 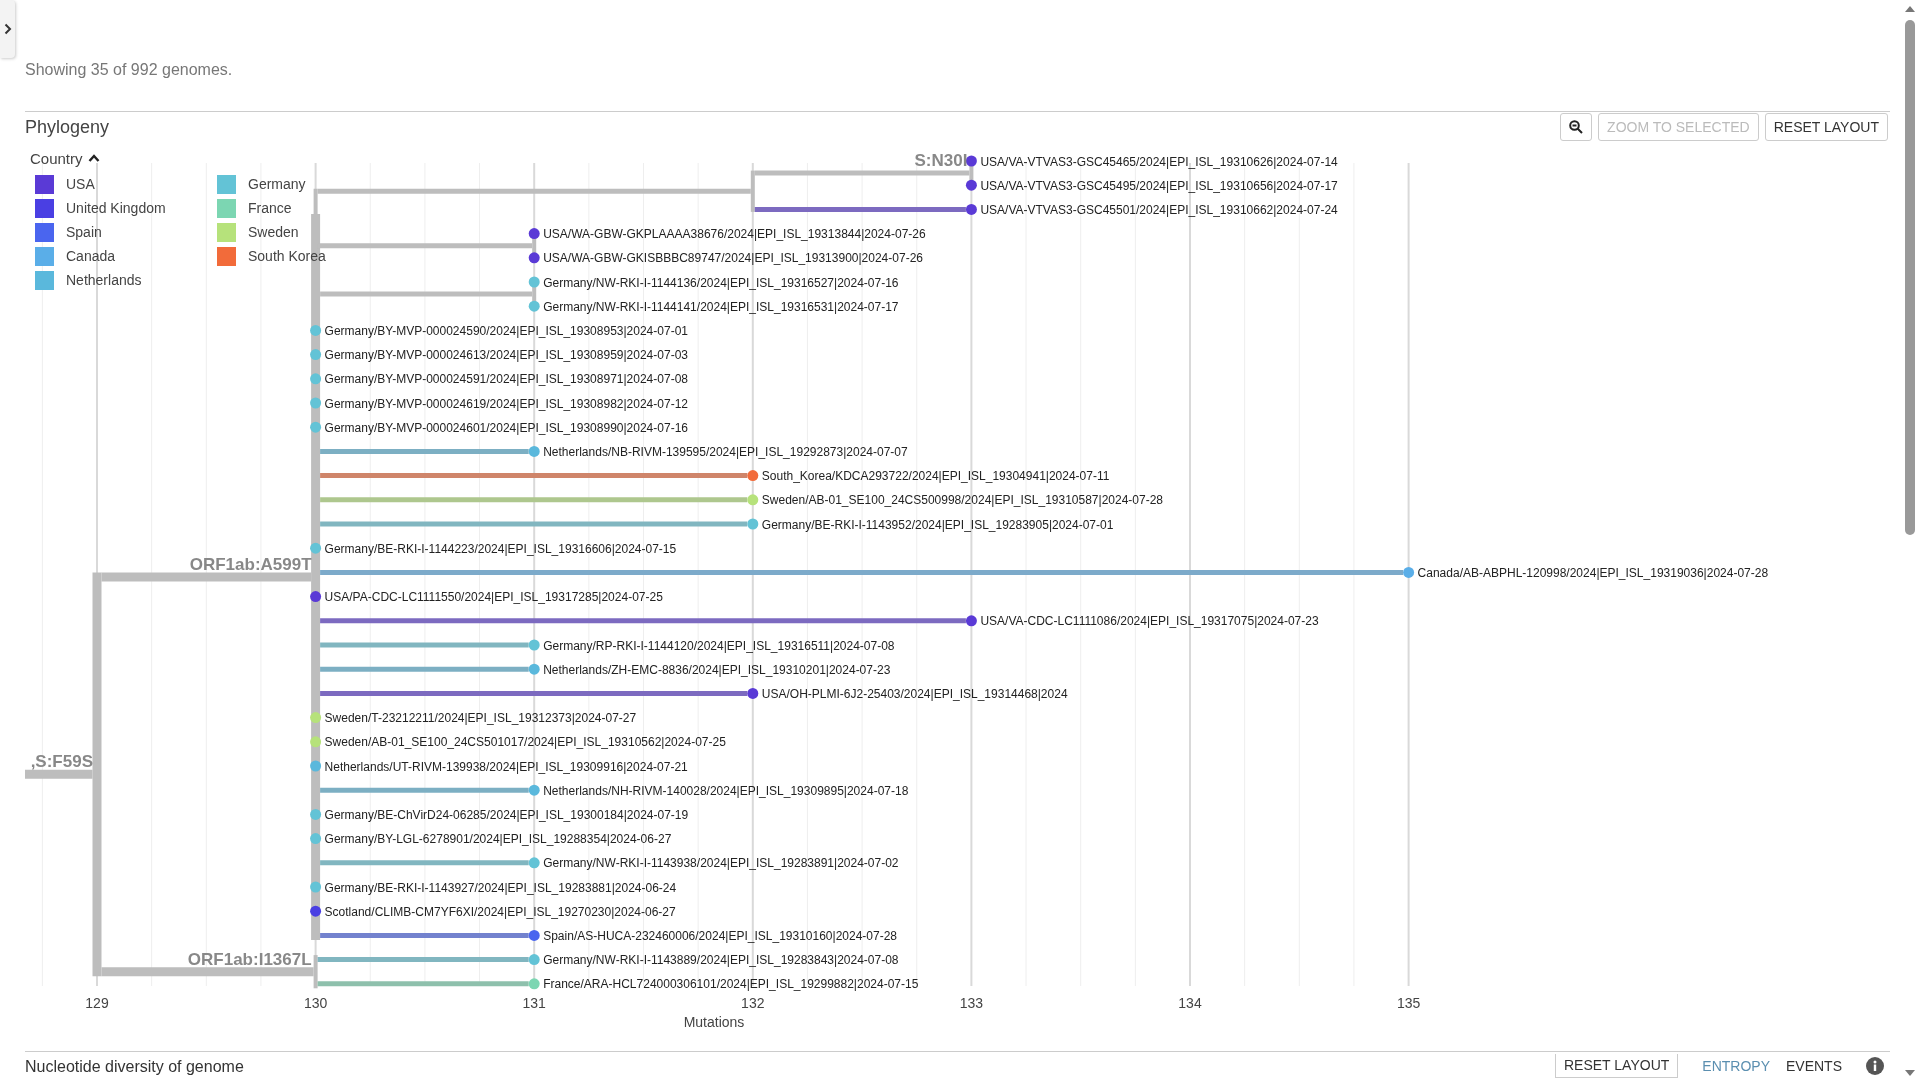 What do you see at coordinates (498, 839) in the screenshot?
I see `tip-label: Germany/BY-LGL-6278901/2024|EPI_ISL_19288354|2024-06-27` at bounding box center [498, 839].